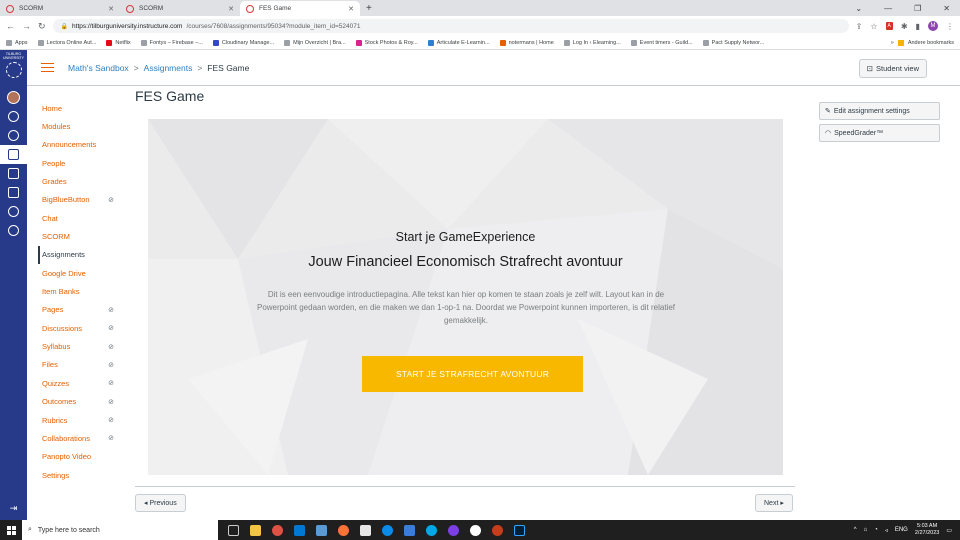 This screenshot has height=540, width=960. What do you see at coordinates (78, 200) in the screenshot?
I see `course-nav-item-bigbluebutton: BigBlueButton ⊘` at bounding box center [78, 200].